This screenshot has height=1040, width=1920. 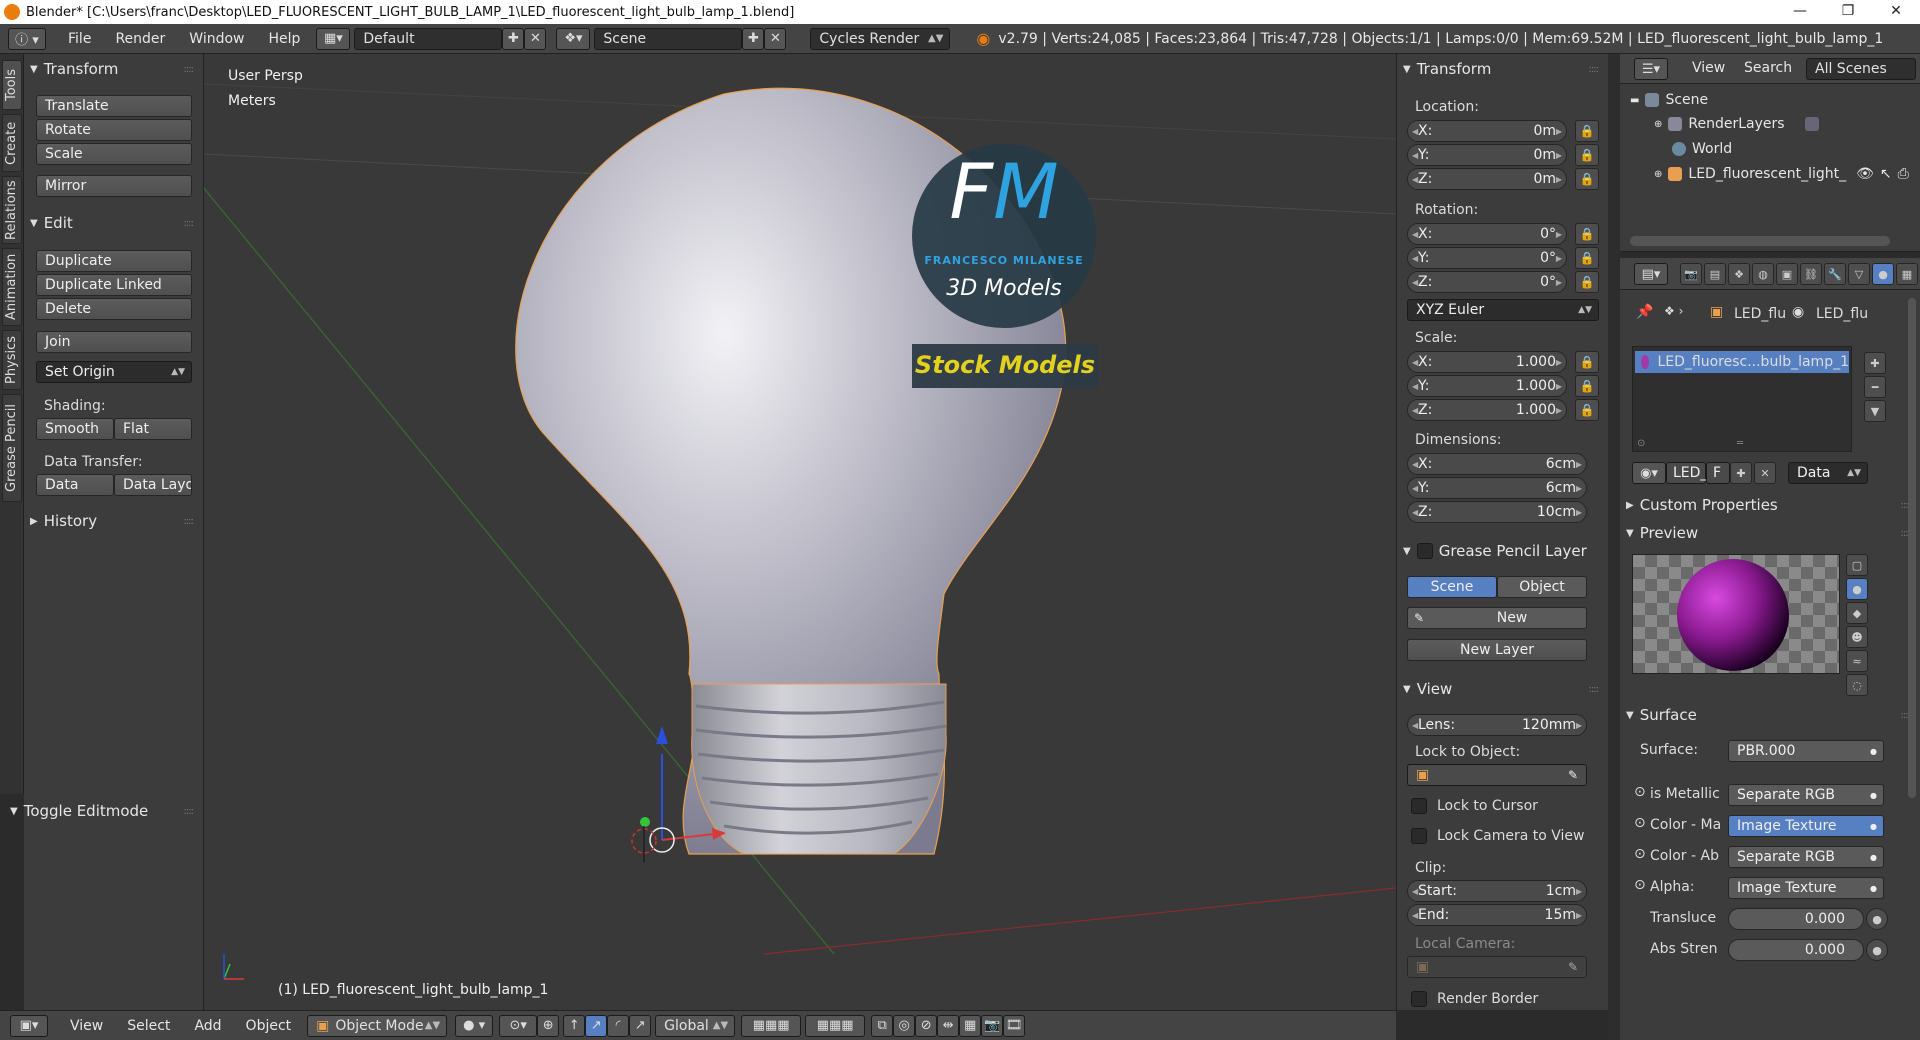 I want to click on tab-create: Create, so click(x=12, y=143).